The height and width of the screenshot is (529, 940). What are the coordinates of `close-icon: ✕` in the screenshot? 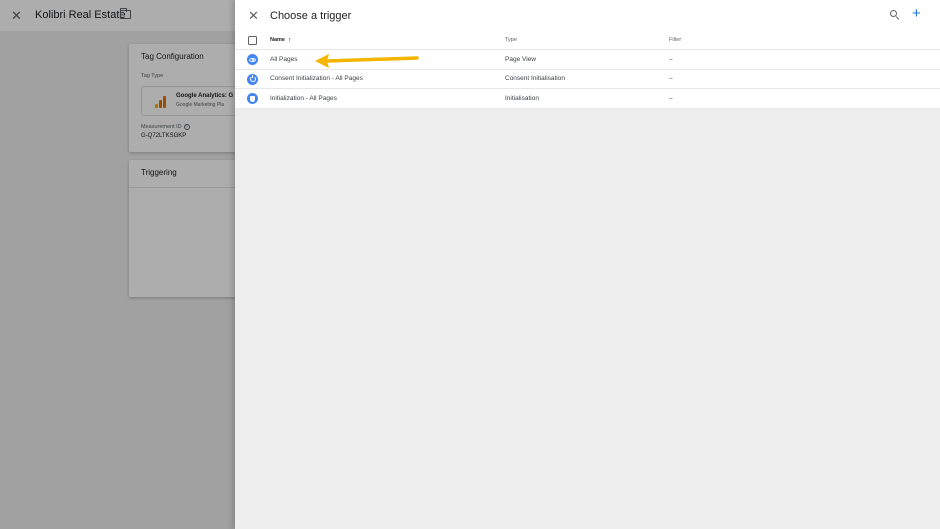 It's located at (253, 16).